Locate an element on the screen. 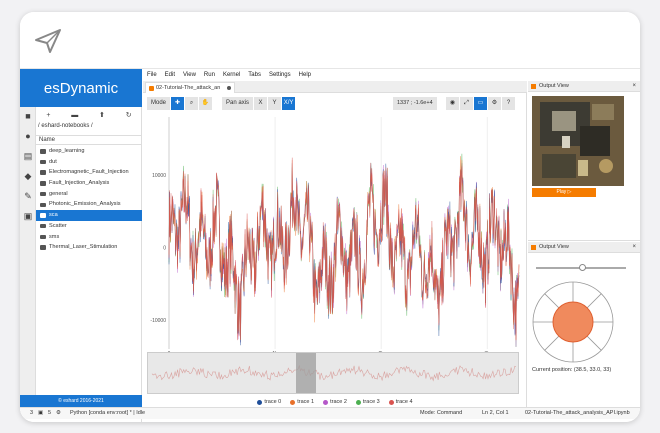 The width and height of the screenshot is (660, 433). legend-label: trace 0 is located at coordinates (273, 402).